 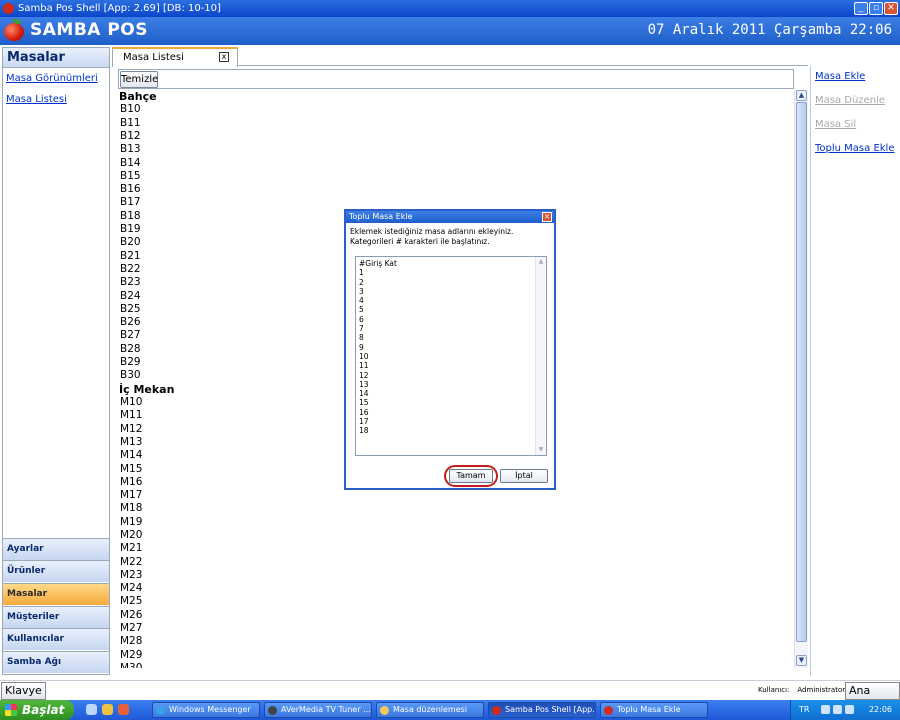 What do you see at coordinates (56, 58) in the screenshot?
I see `sidebar-title: Masalar` at bounding box center [56, 58].